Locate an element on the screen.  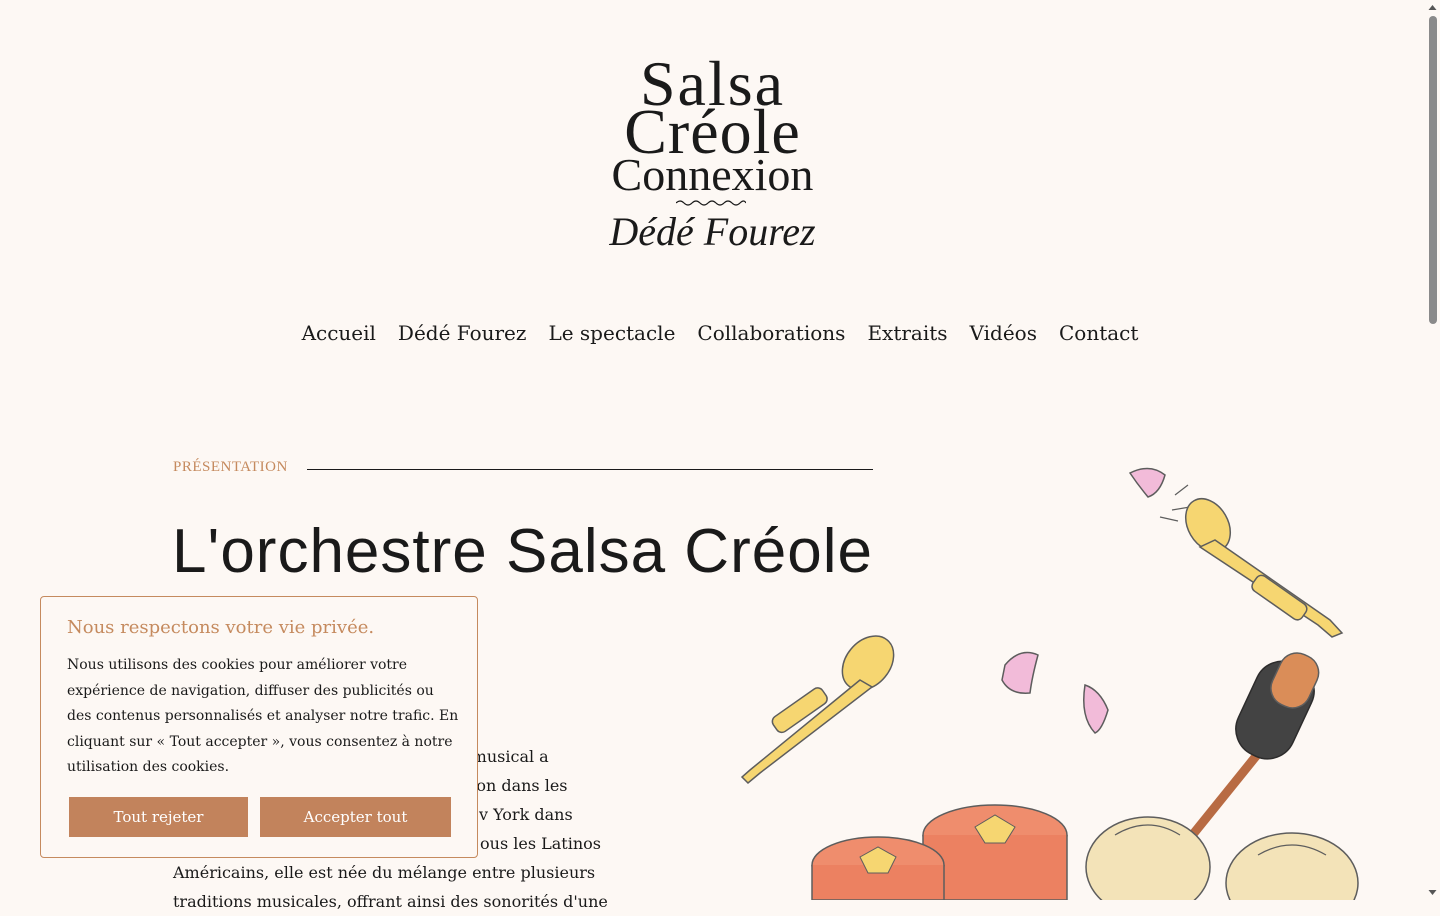
scroll-down-icon is located at coordinates (1432, 892).